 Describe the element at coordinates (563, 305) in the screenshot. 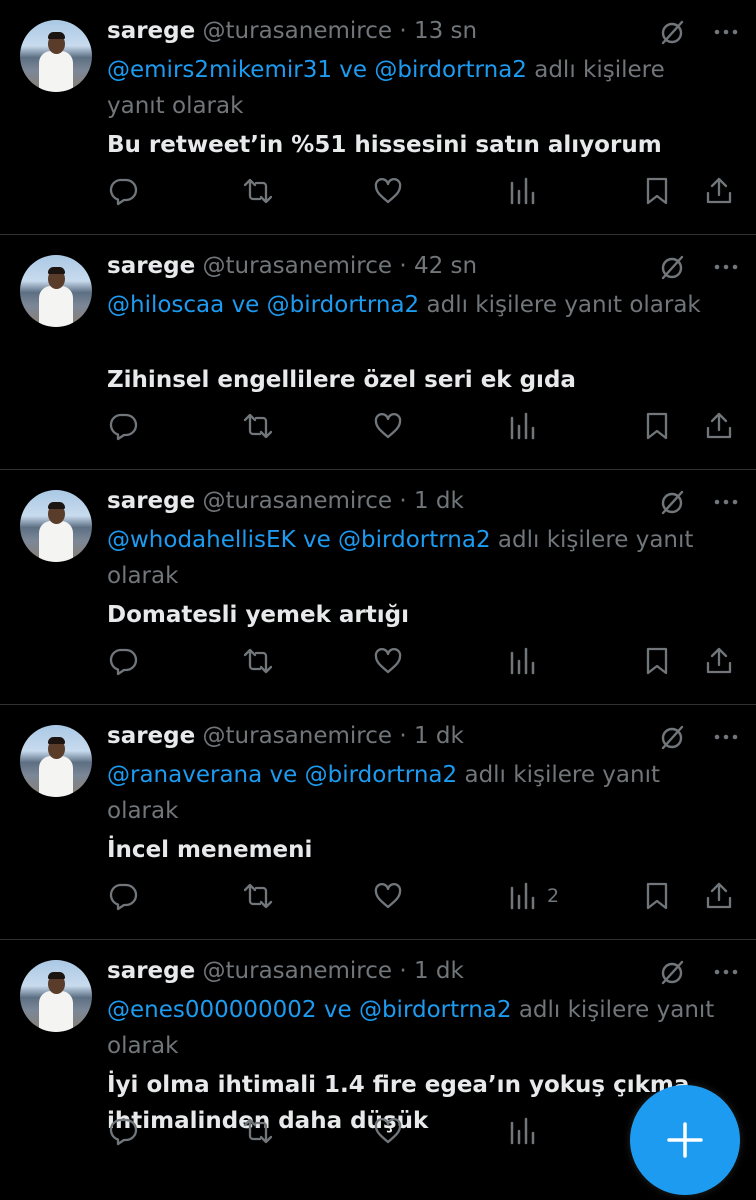

I see `reply-suffix: adlı kişilere yanıt olarak` at that location.